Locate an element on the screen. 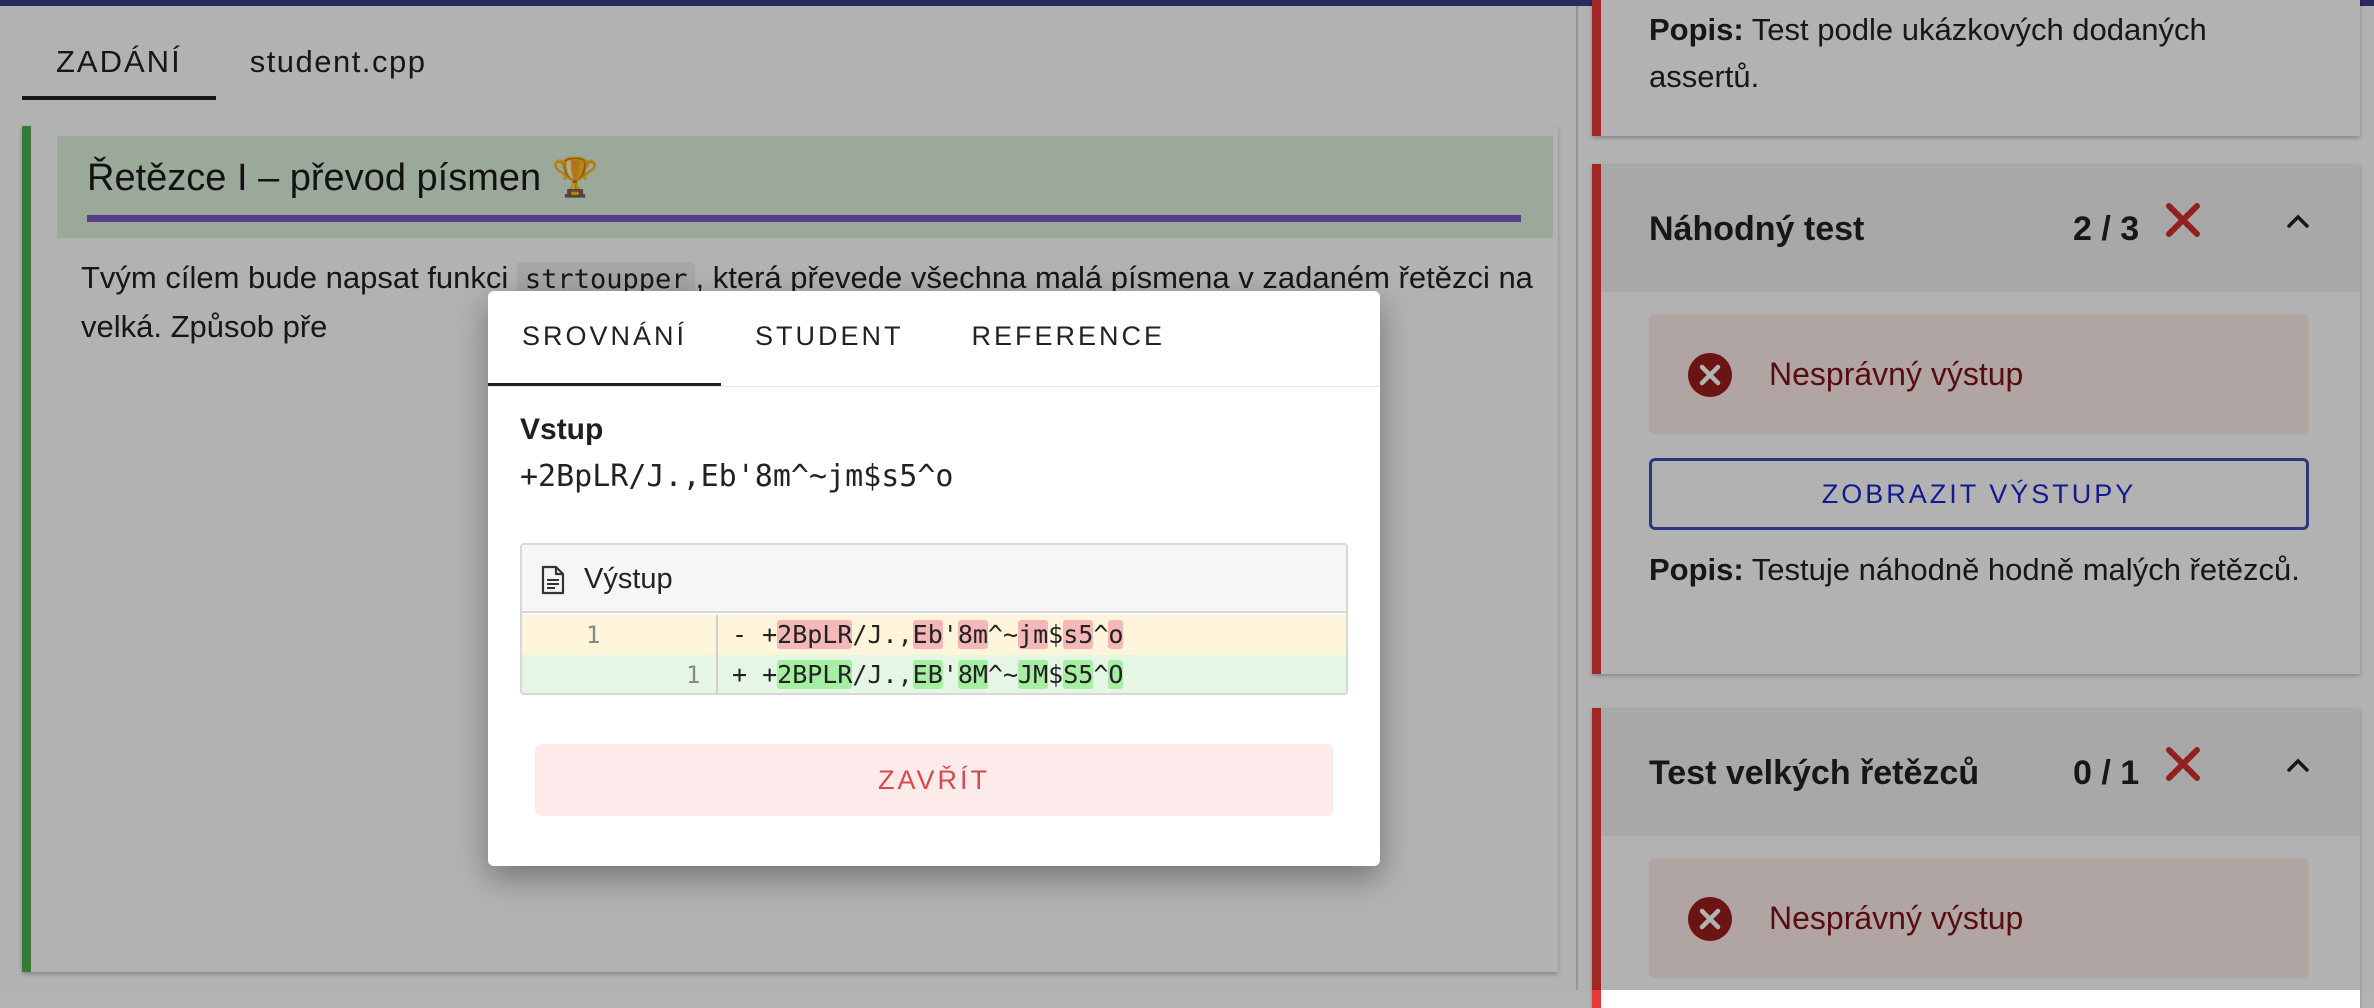  input-value: +2BpLR/J.,Eb'8m^~jm$s5^o is located at coordinates (737, 476).